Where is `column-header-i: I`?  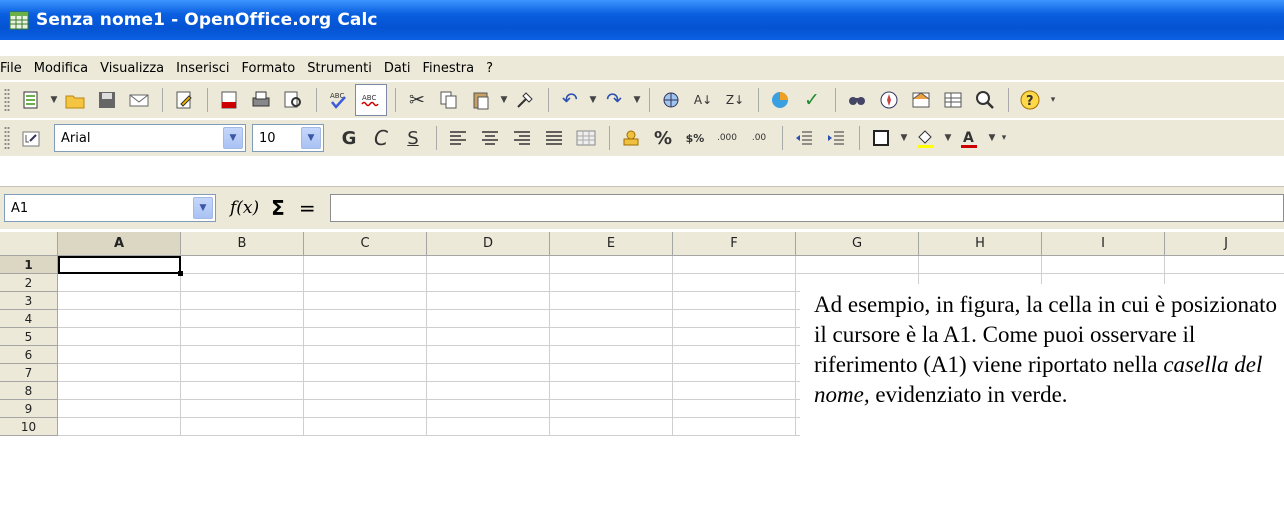 column-header-i: I is located at coordinates (1103, 244).